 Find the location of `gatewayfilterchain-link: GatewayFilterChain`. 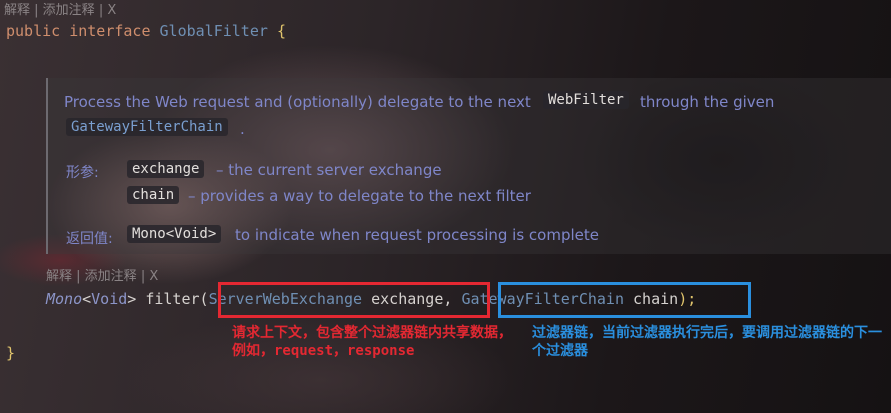

gatewayfilterchain-link: GatewayFilterChain is located at coordinates (147, 127).